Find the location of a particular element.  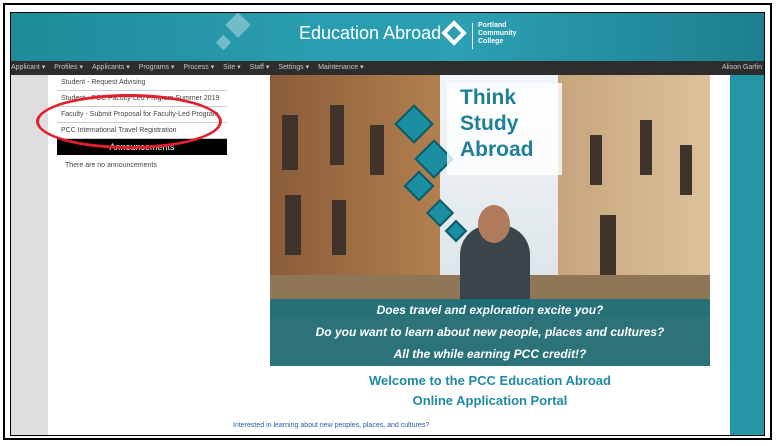

sidebar-item-request-advising: Student - Request Advising is located at coordinates (142, 83).